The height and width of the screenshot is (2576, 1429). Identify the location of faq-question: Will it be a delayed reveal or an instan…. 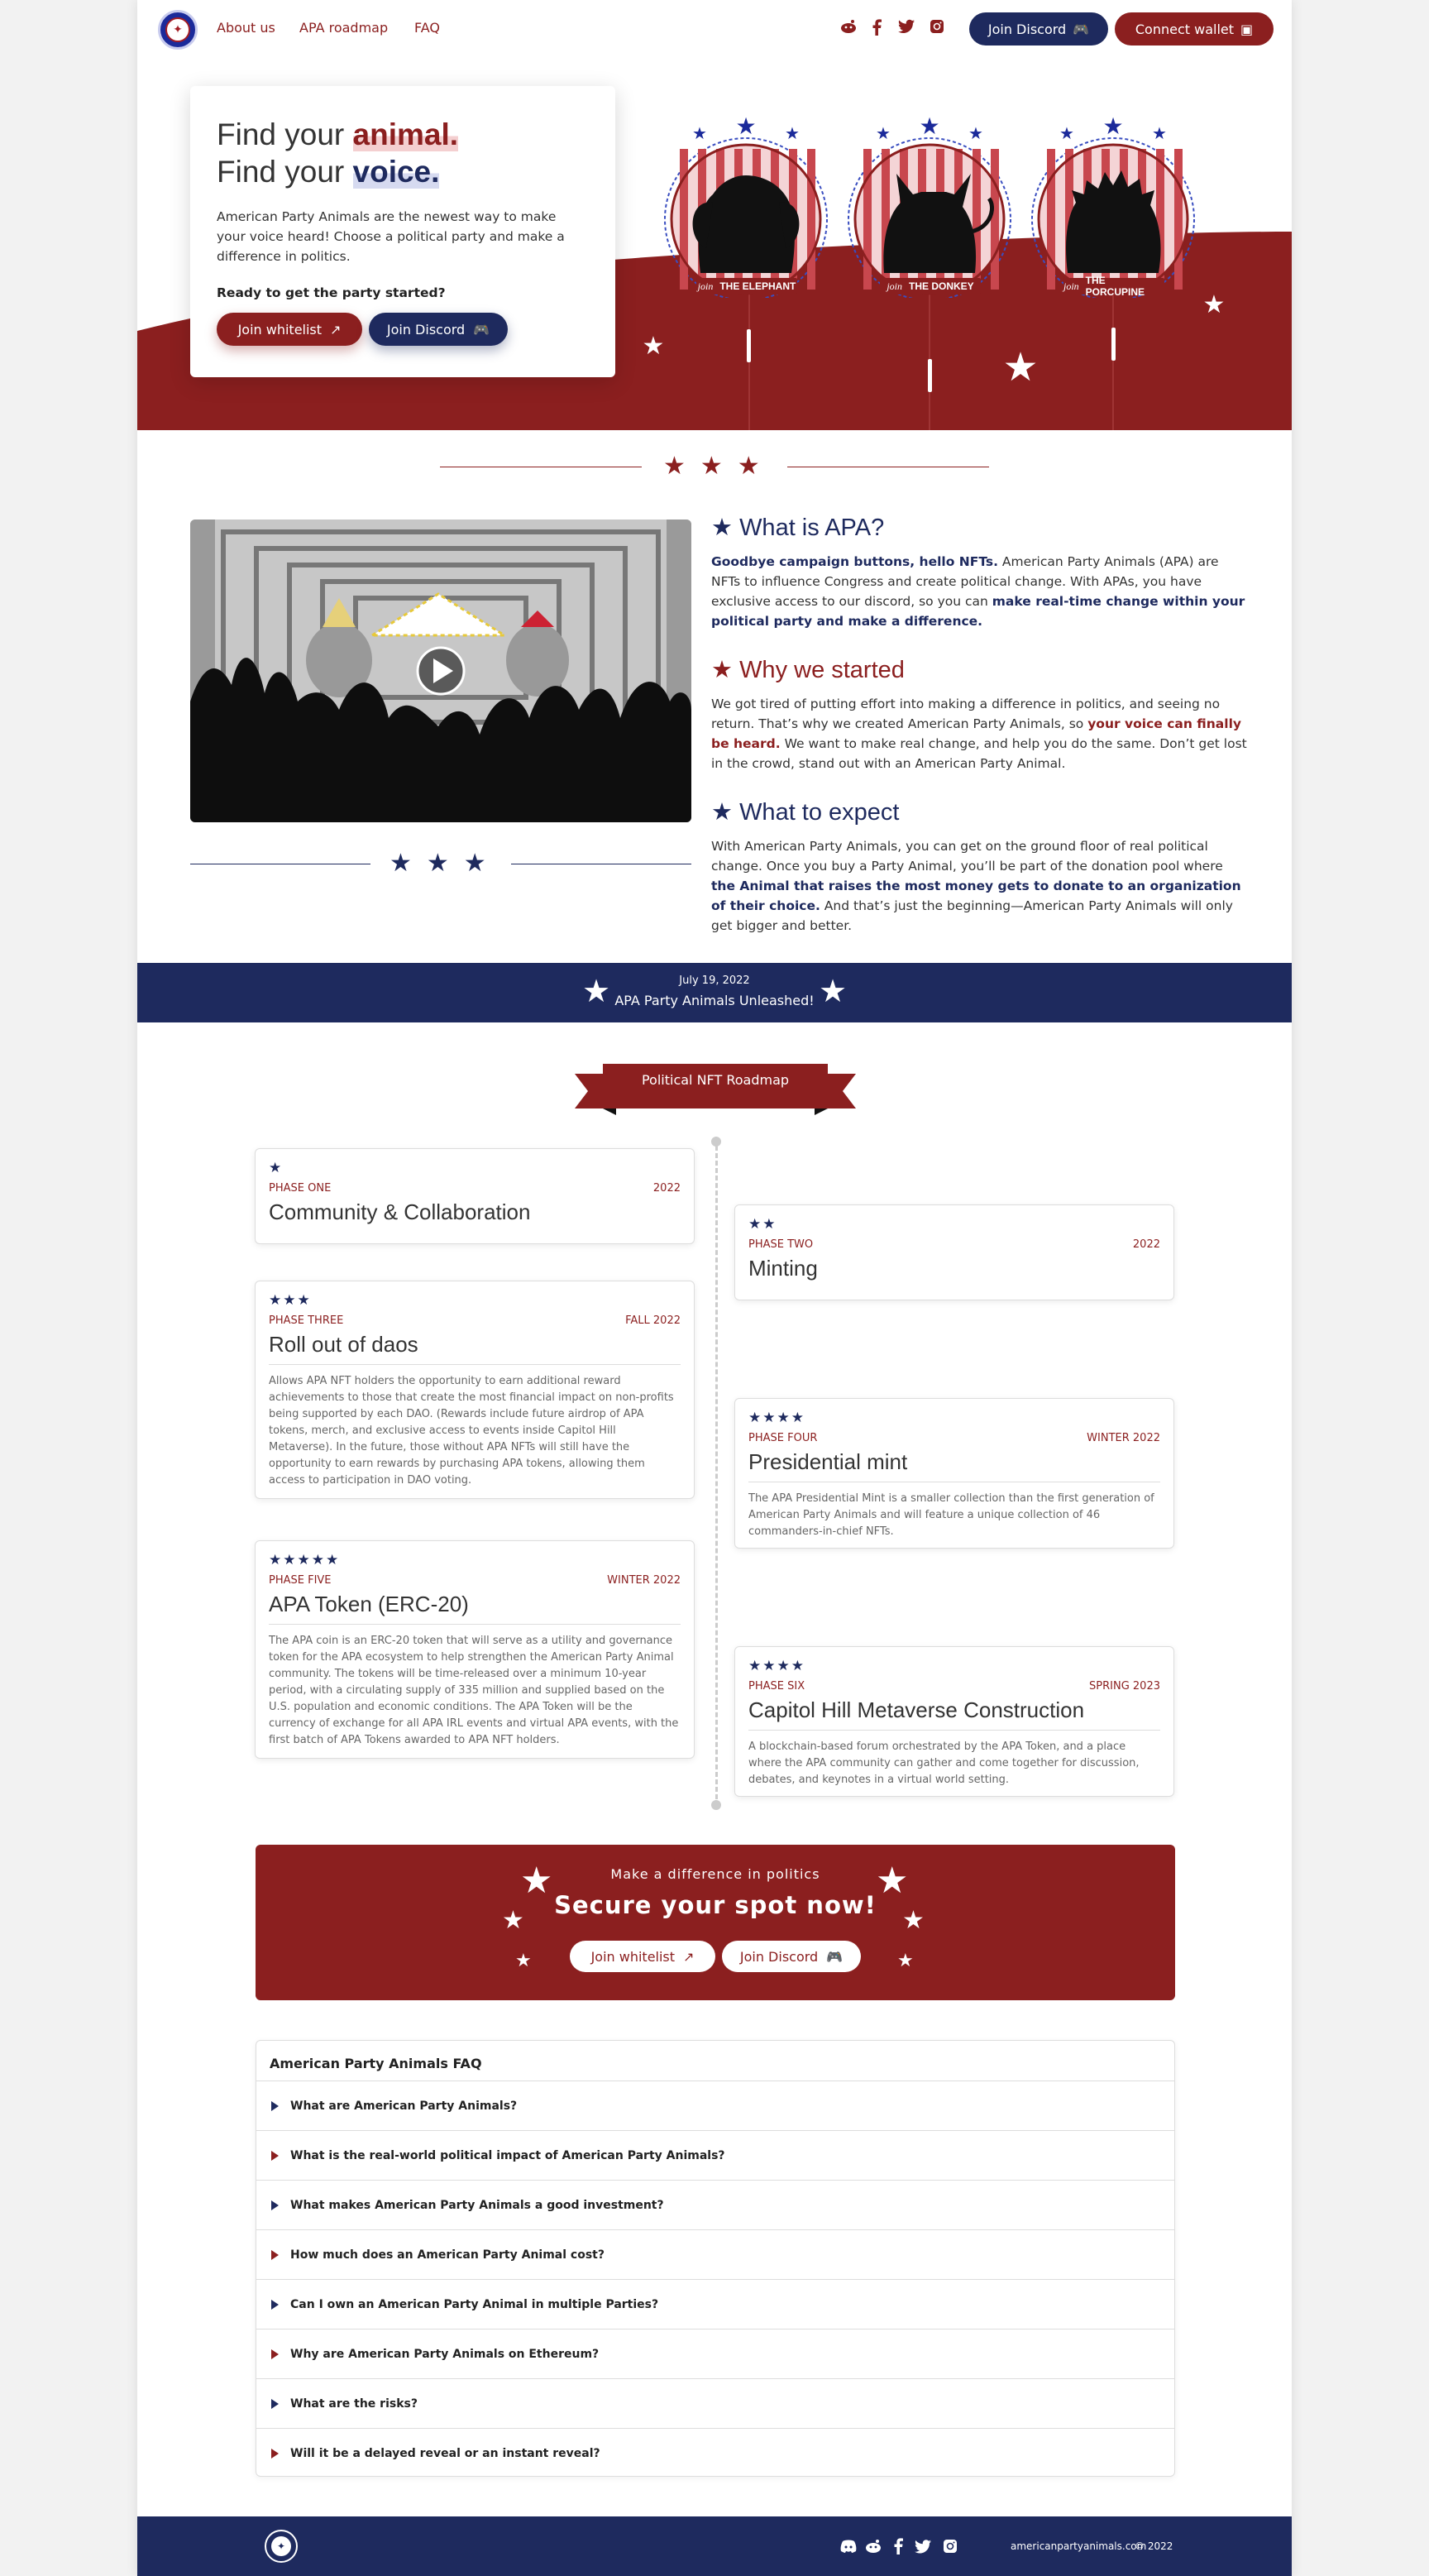
(445, 2453).